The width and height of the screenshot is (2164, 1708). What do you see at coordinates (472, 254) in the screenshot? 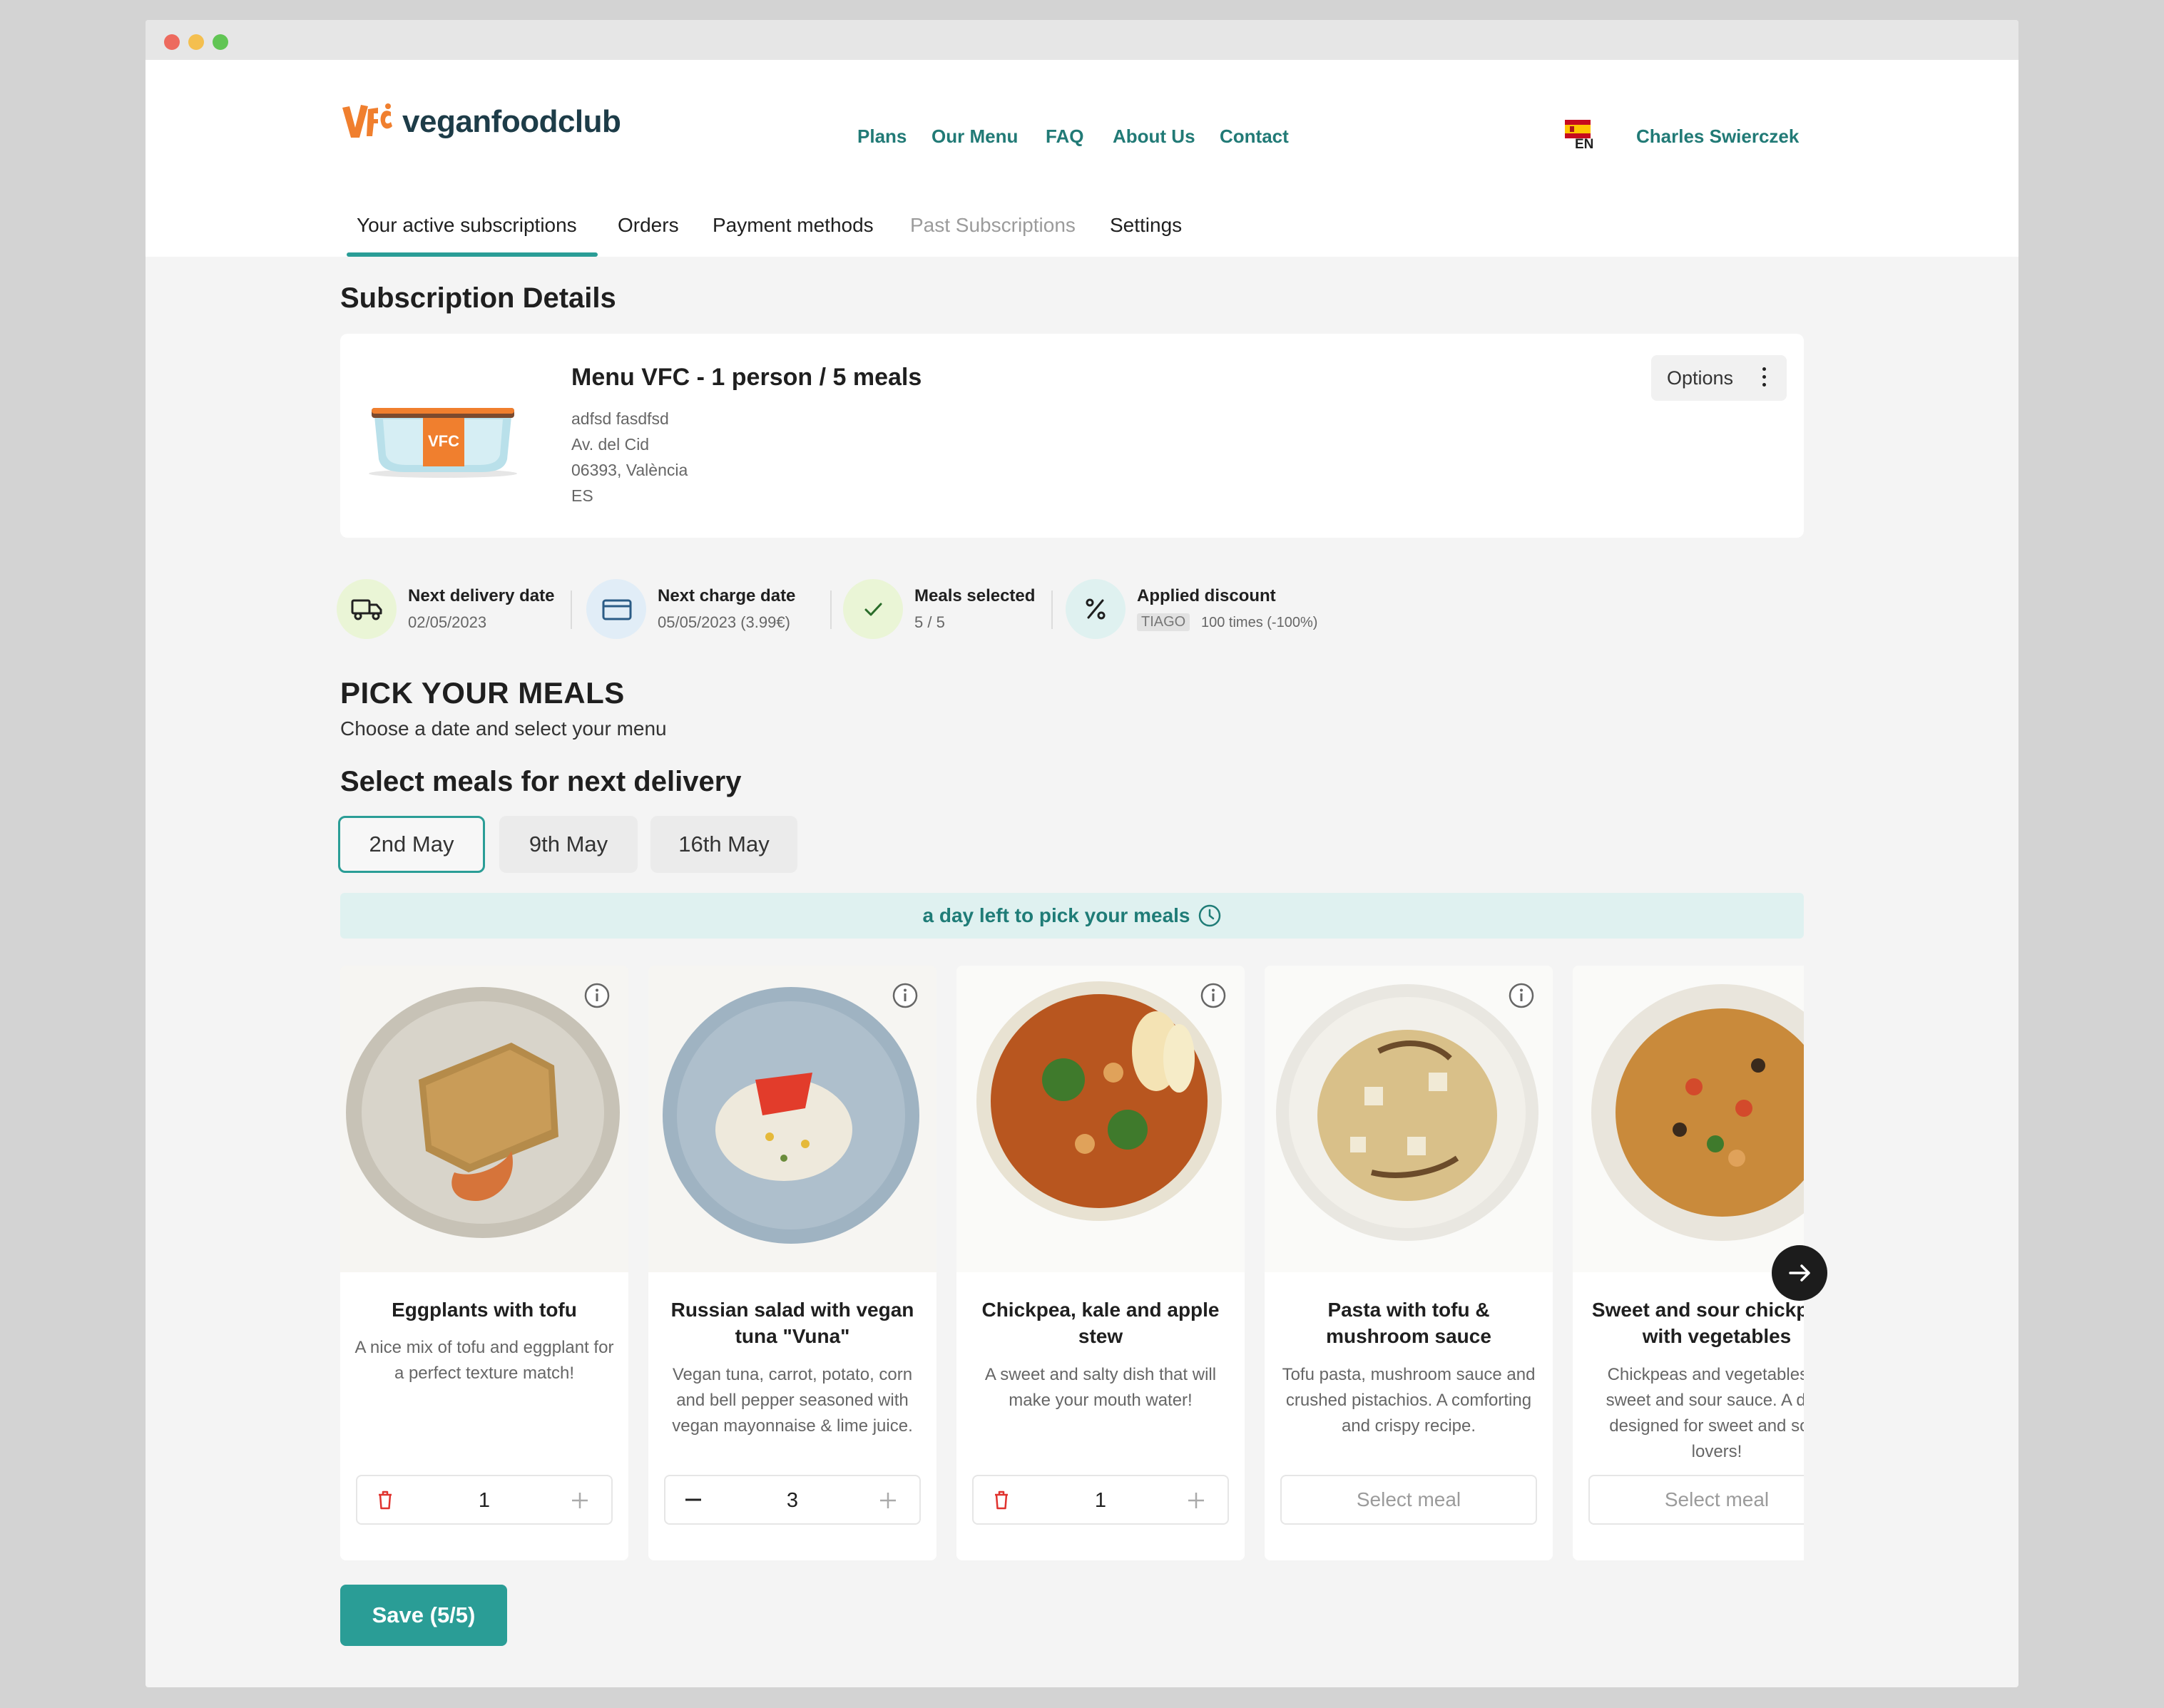
I see `active-tab-indicator` at bounding box center [472, 254].